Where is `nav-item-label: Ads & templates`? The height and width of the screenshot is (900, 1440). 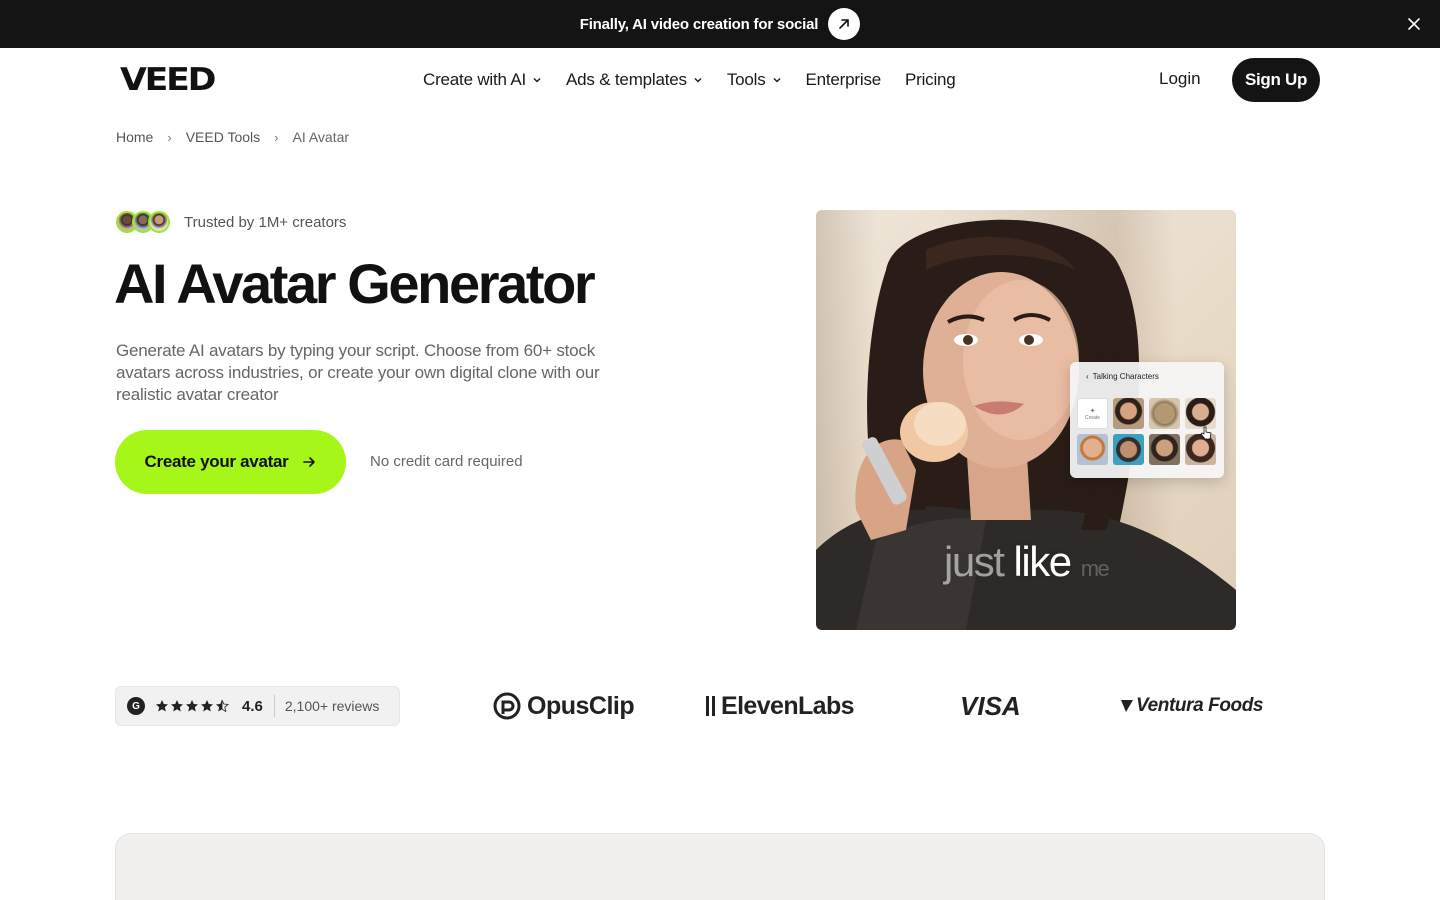
nav-item-label: Ads & templates is located at coordinates (626, 79).